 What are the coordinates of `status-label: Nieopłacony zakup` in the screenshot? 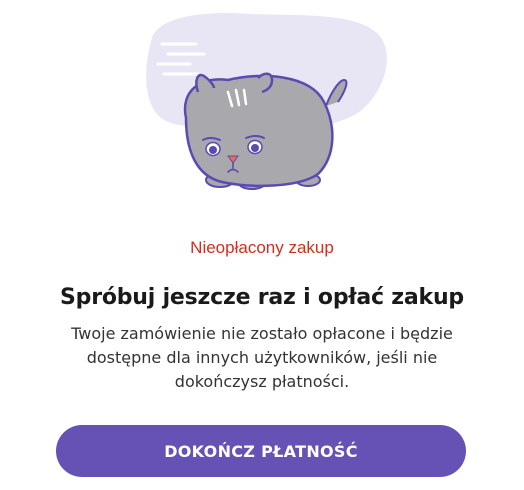 It's located at (262, 247).